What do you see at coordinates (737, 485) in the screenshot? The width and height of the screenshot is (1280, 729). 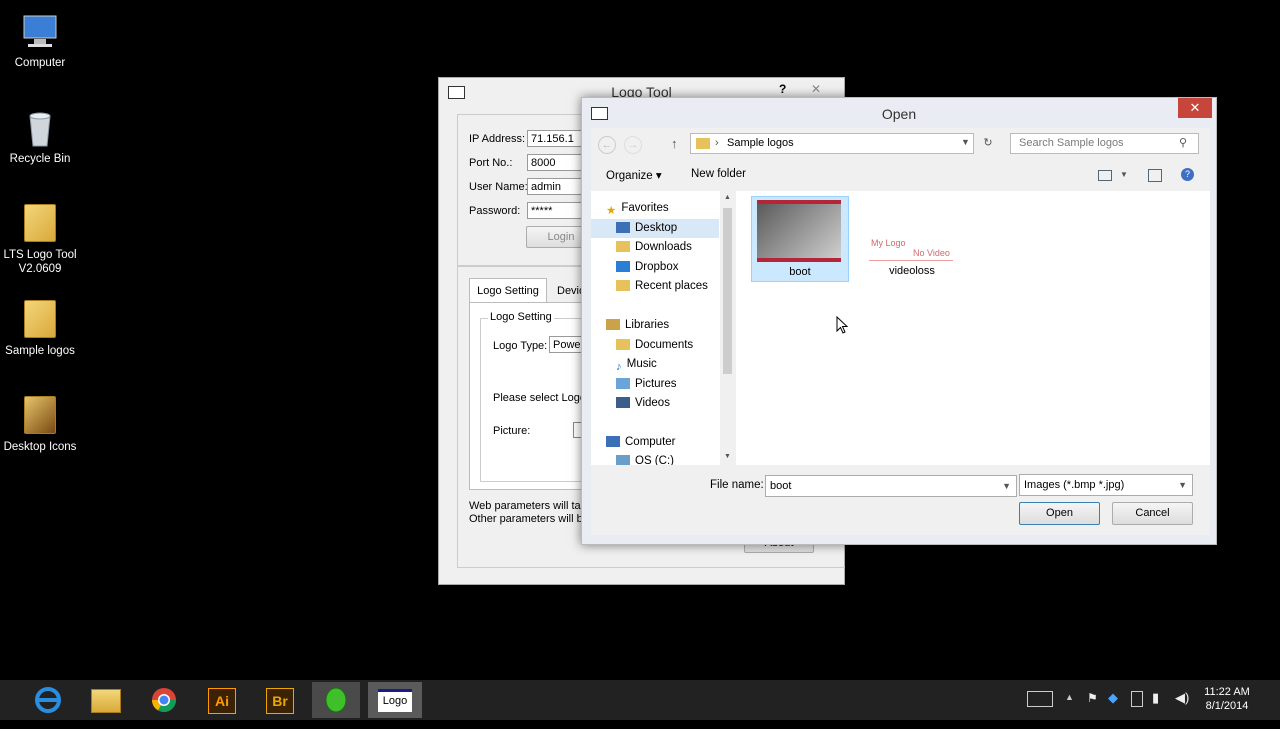 I see `file-name-label: File name:` at bounding box center [737, 485].